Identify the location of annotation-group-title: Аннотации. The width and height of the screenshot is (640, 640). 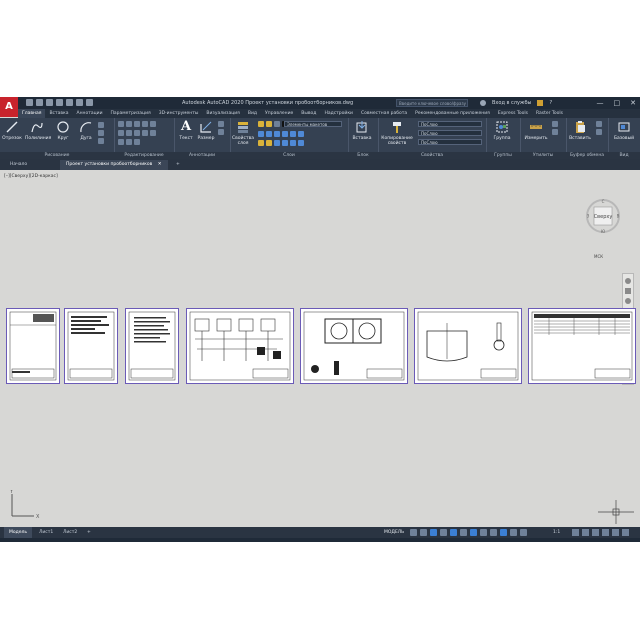
(202, 155).